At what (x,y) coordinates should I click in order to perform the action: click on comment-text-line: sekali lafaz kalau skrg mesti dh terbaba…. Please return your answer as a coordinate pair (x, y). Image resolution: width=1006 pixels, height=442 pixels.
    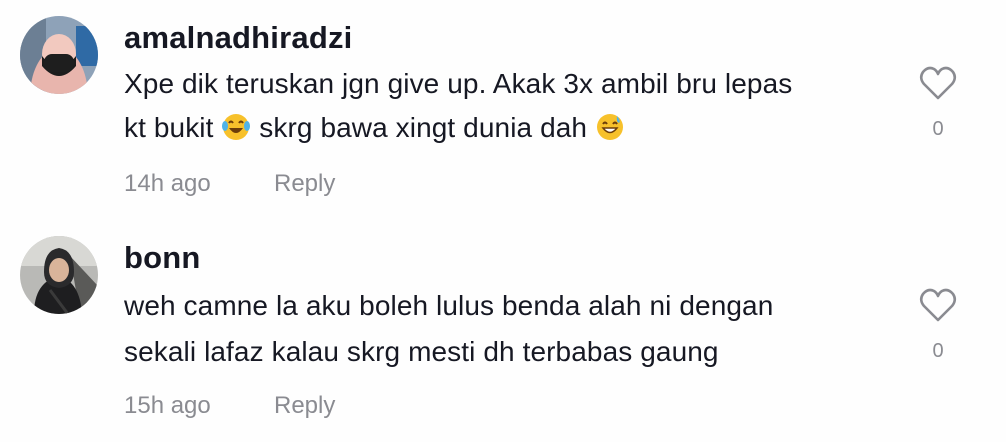
    Looking at the image, I should click on (421, 351).